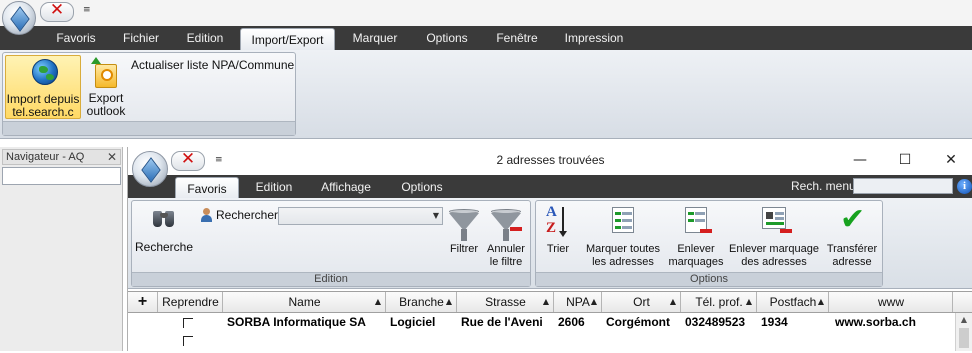 The image size is (972, 353). Describe the element at coordinates (774, 235) in the screenshot. I see `enlever-marquage-adresses-button: Enlever marquage des adresses` at that location.